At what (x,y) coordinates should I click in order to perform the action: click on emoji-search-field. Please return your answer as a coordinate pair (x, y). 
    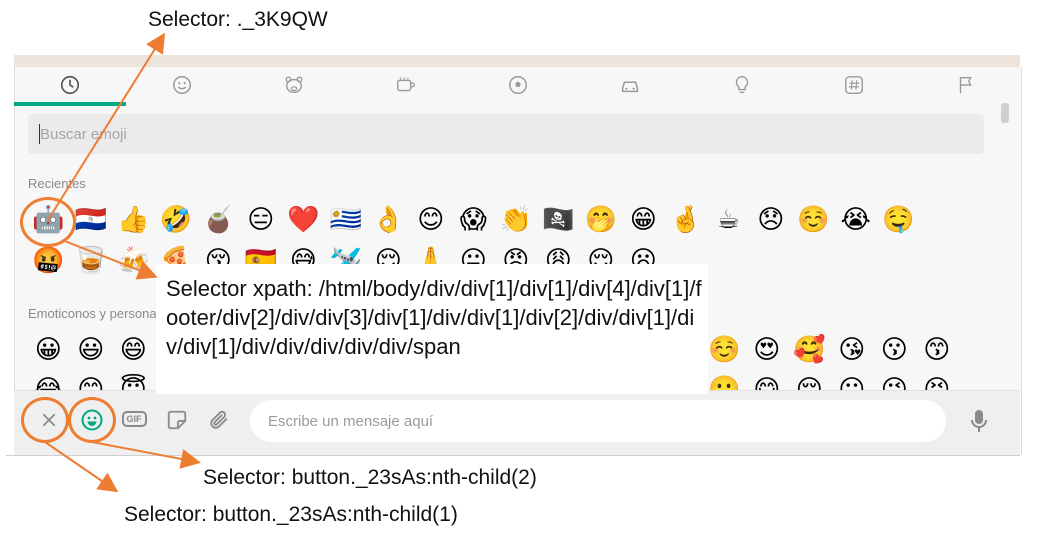
    Looking at the image, I should click on (506, 134).